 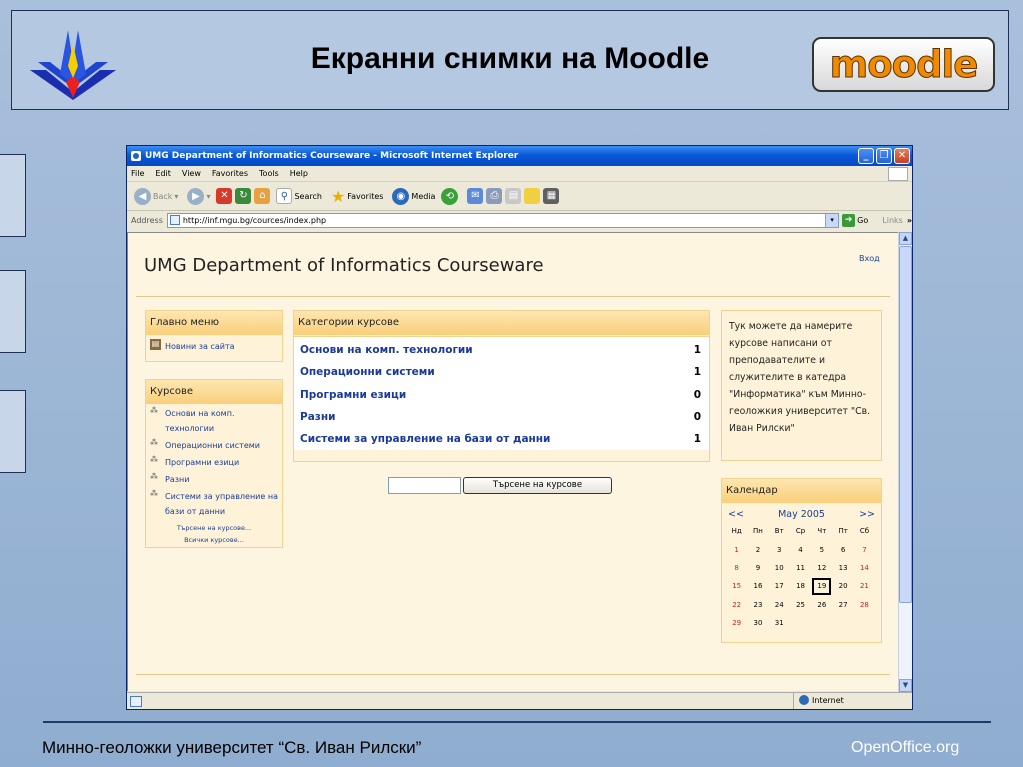 I want to click on menu-view: View, so click(x=191, y=173).